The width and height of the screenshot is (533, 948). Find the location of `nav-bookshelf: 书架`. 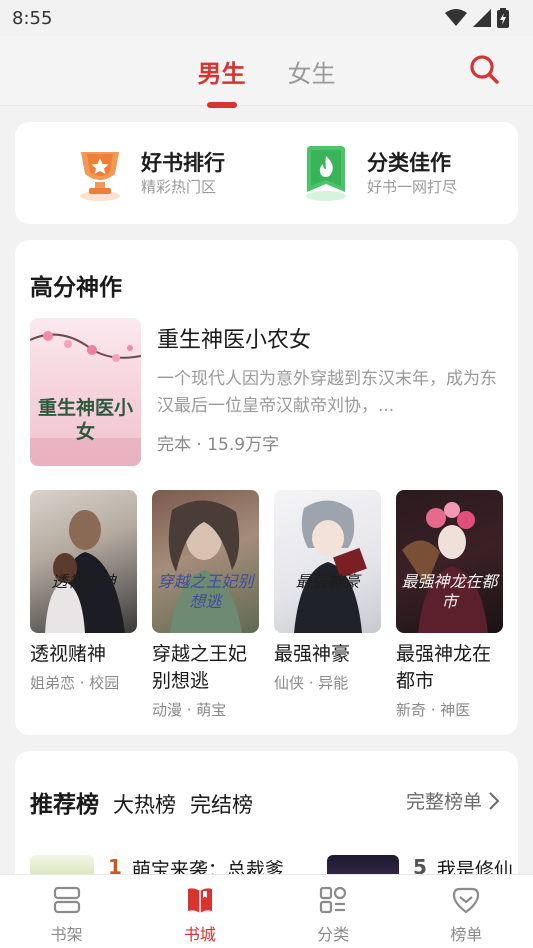

nav-bookshelf: 书架 is located at coordinates (66, 911).